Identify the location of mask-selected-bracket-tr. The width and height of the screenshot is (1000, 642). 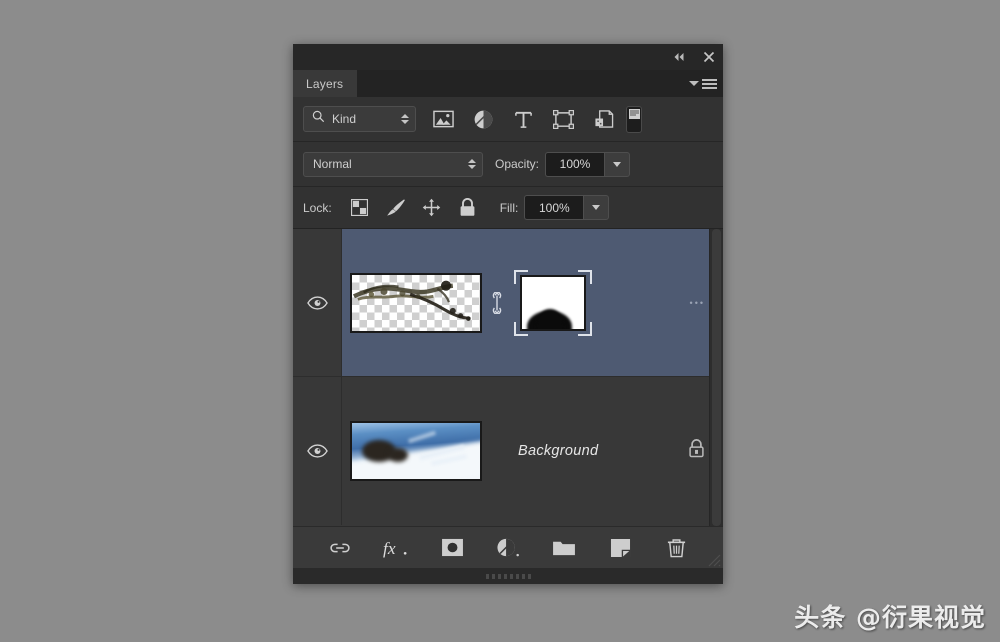
(585, 276).